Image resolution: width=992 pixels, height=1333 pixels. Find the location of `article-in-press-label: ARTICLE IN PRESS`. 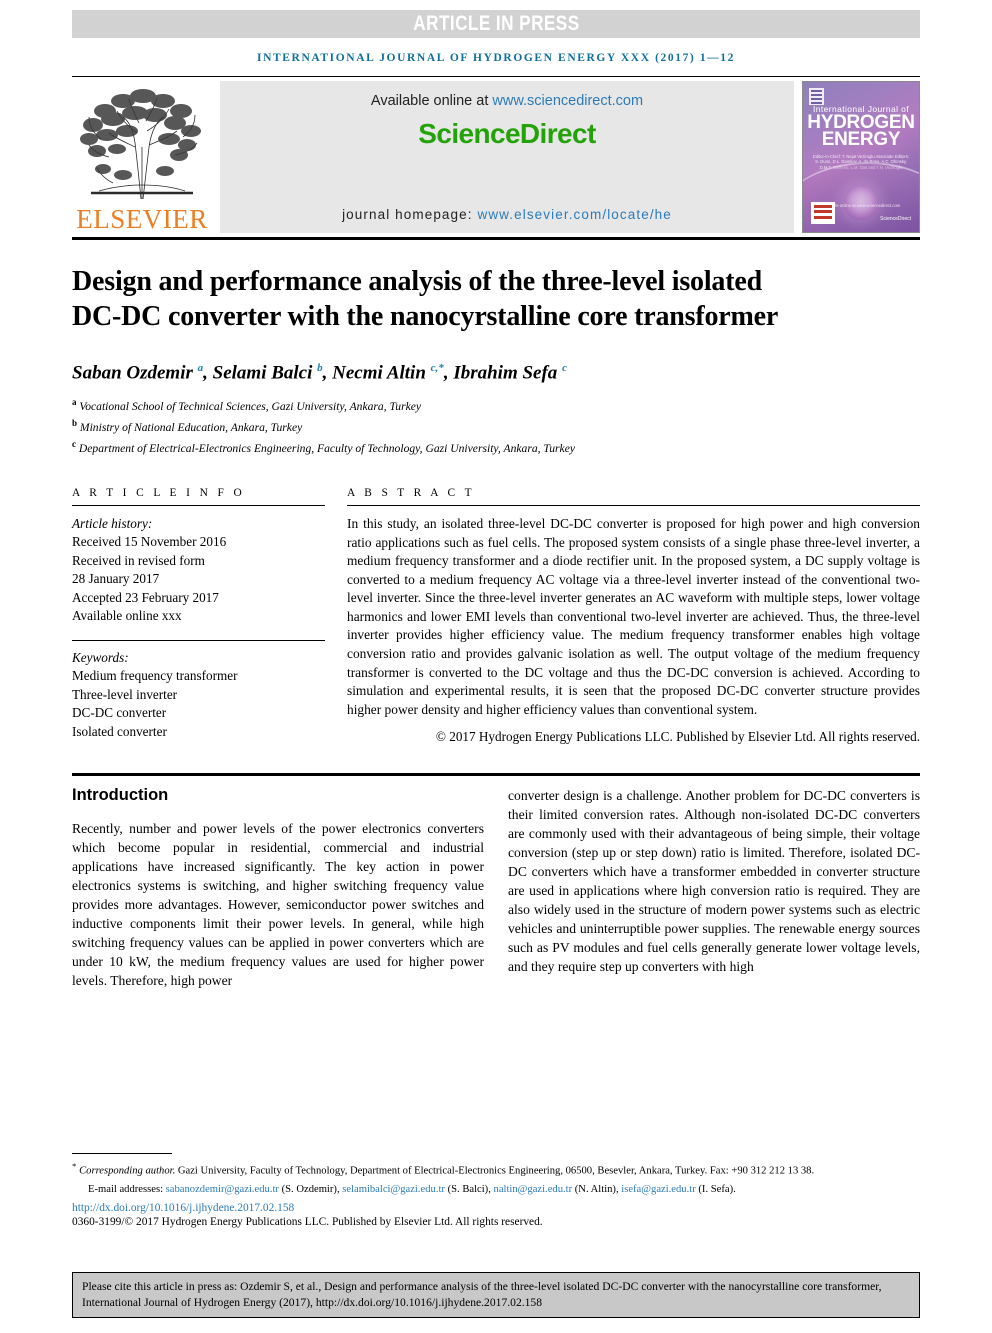

article-in-press-label: ARTICLE IN PRESS is located at coordinates (496, 23).